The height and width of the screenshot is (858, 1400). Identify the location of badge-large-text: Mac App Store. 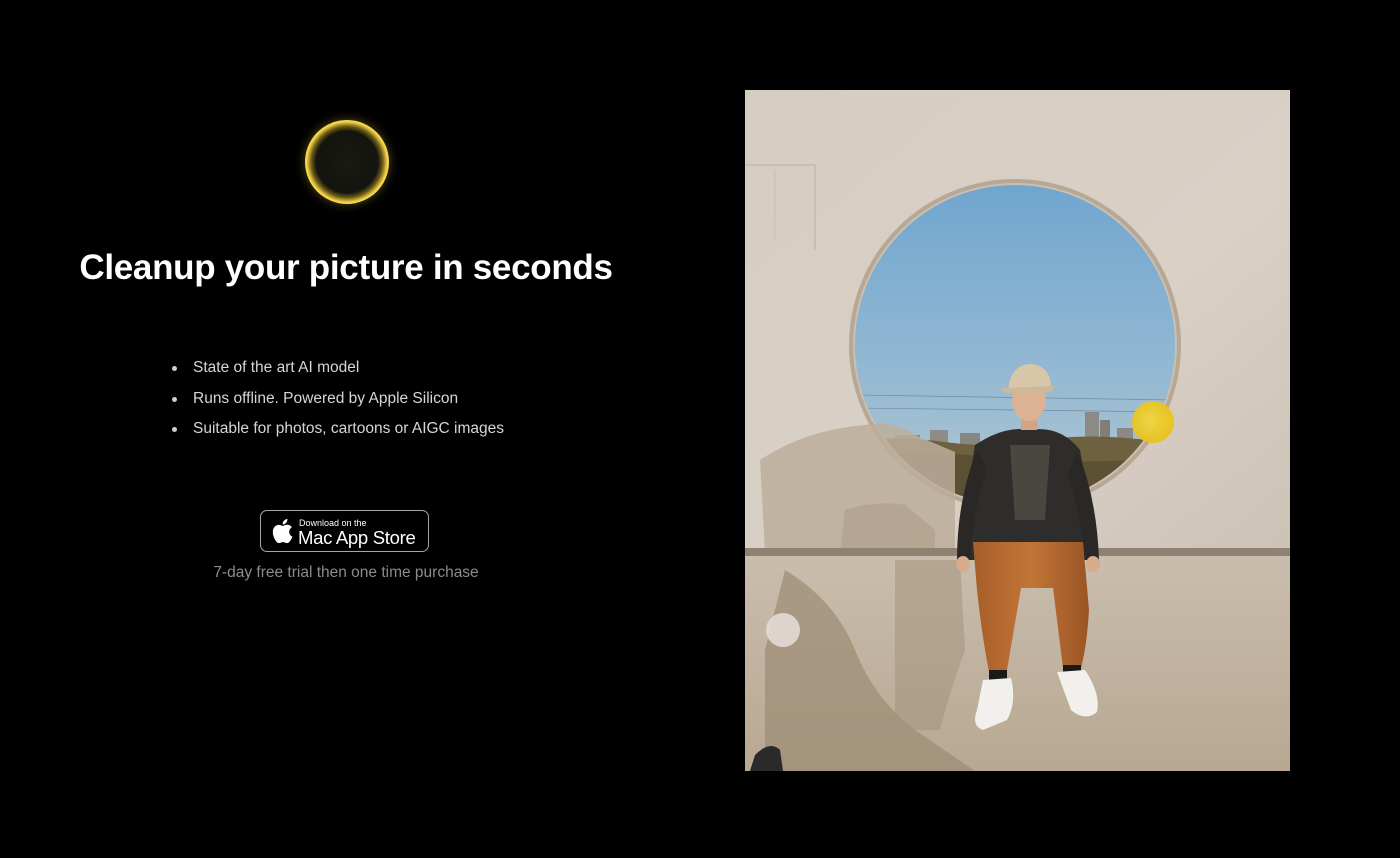
(357, 537).